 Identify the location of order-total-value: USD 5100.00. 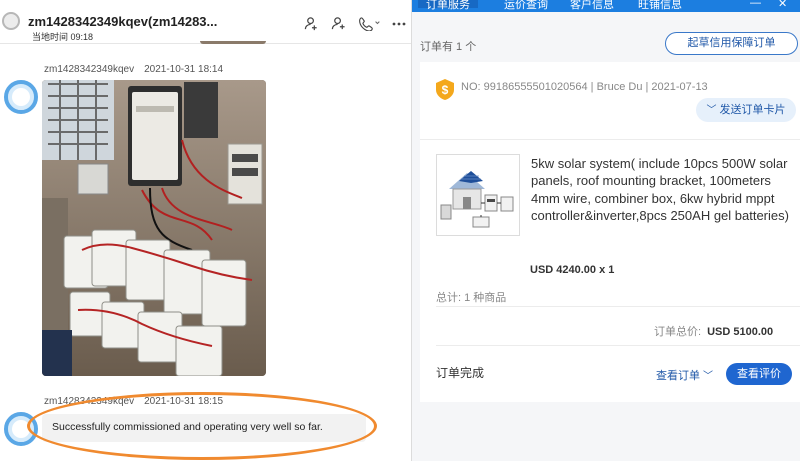
(740, 332).